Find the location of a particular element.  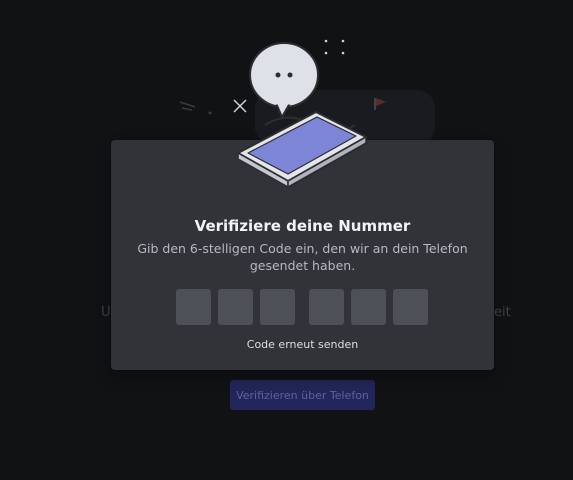

code-input-group is located at coordinates (302, 307).